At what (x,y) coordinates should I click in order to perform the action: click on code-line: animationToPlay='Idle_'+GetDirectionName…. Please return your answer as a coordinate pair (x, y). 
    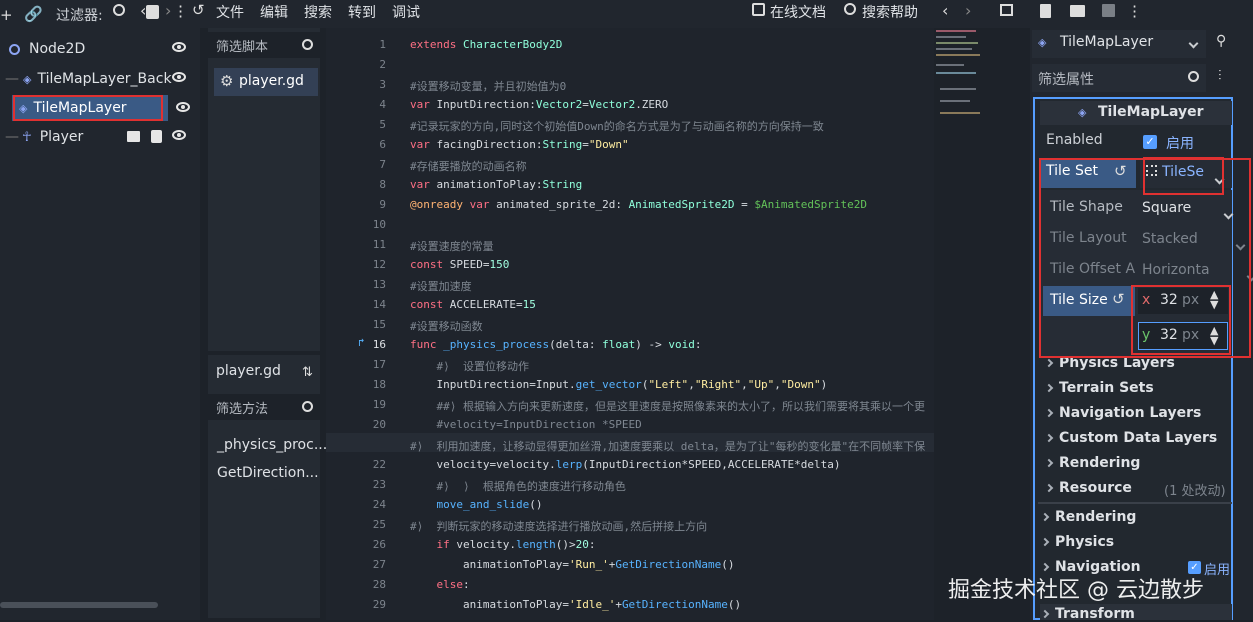
    Looking at the image, I should click on (576, 604).